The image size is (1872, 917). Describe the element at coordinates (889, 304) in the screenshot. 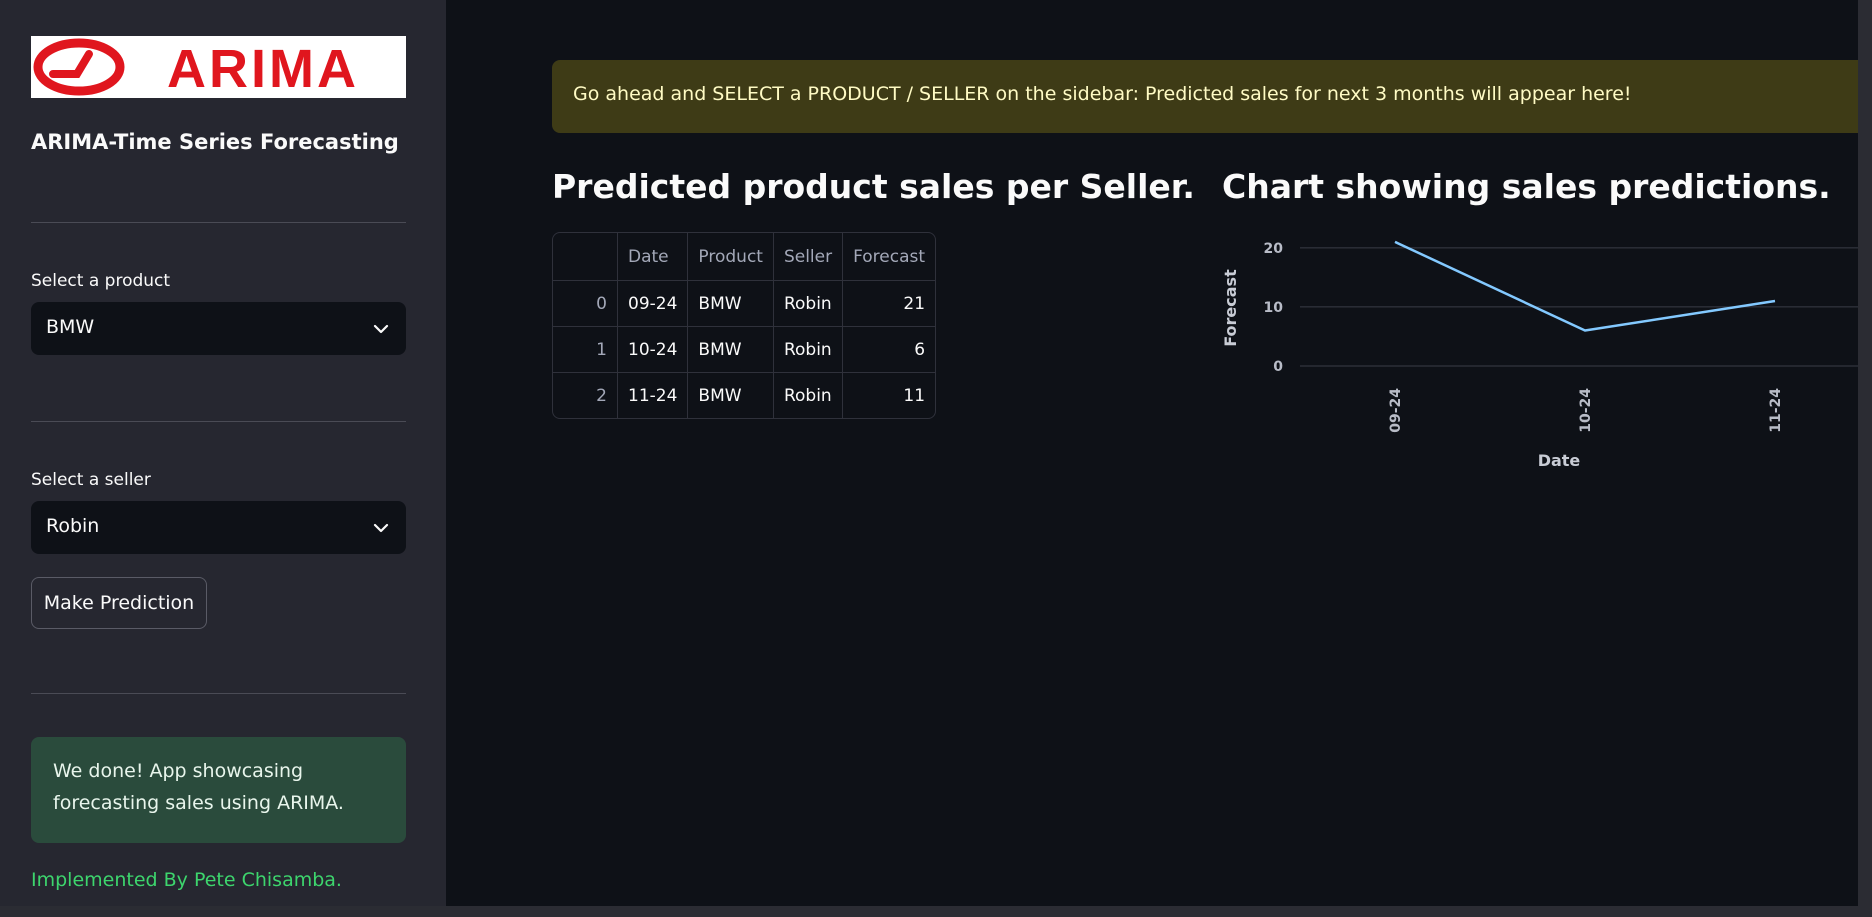

I see `table-cell-forecast: 21` at that location.